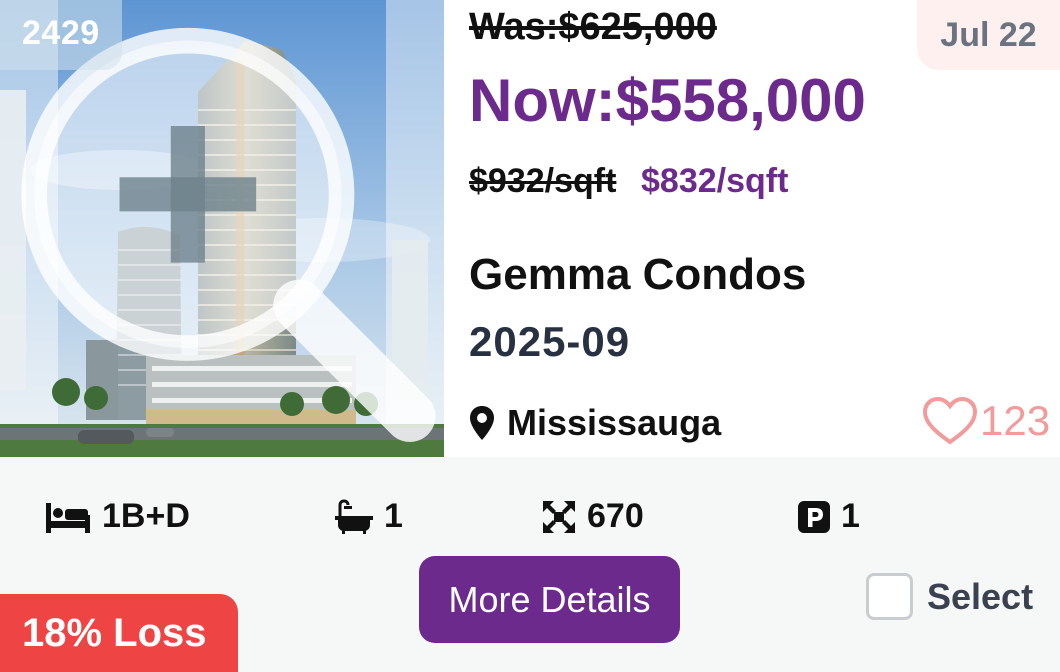 Image resolution: width=1060 pixels, height=672 pixels. I want to click on was-price: Was:$625,000, so click(593, 27).